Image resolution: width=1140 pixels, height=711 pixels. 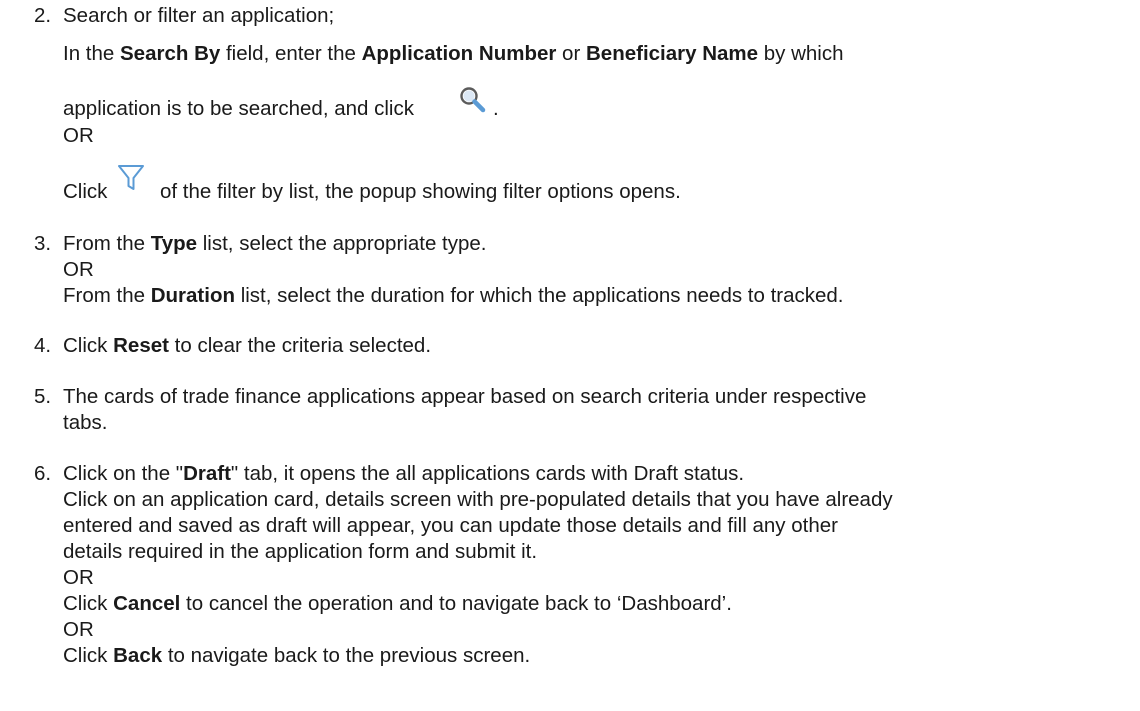 I want to click on step-3-or: OR, so click(x=78, y=269).